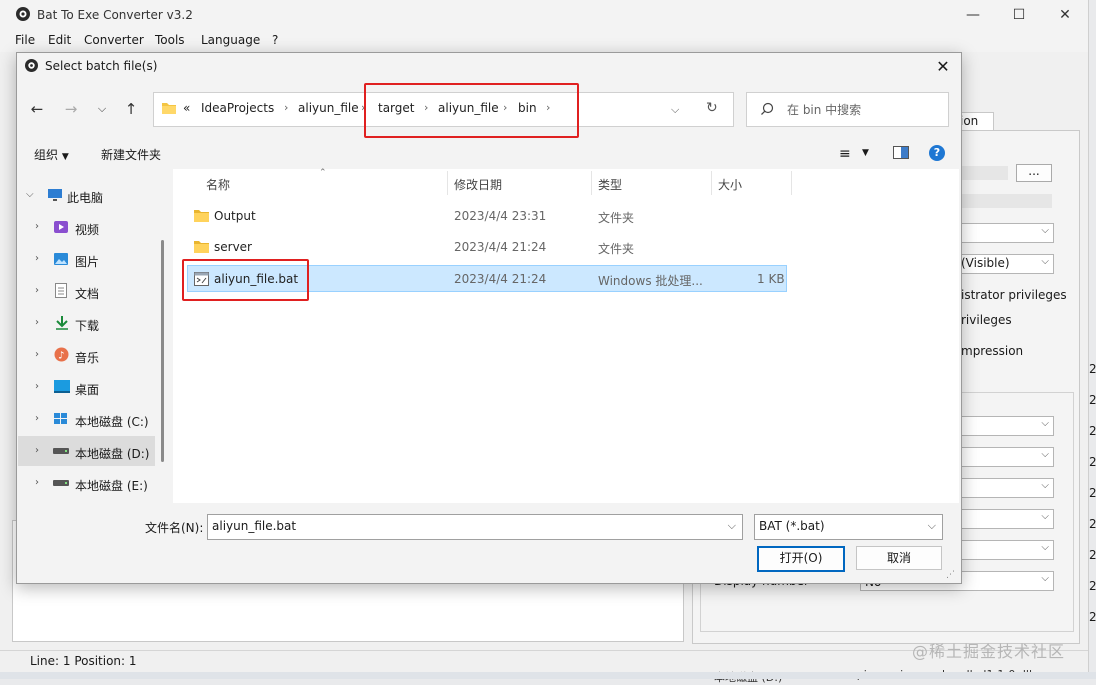  I want to click on maximize-button: ☐, so click(1019, 15).